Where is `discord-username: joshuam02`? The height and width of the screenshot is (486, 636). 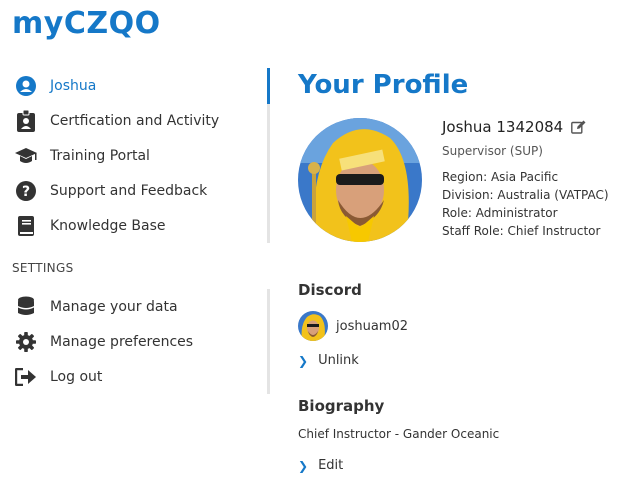
discord-username: joshuam02 is located at coordinates (372, 326).